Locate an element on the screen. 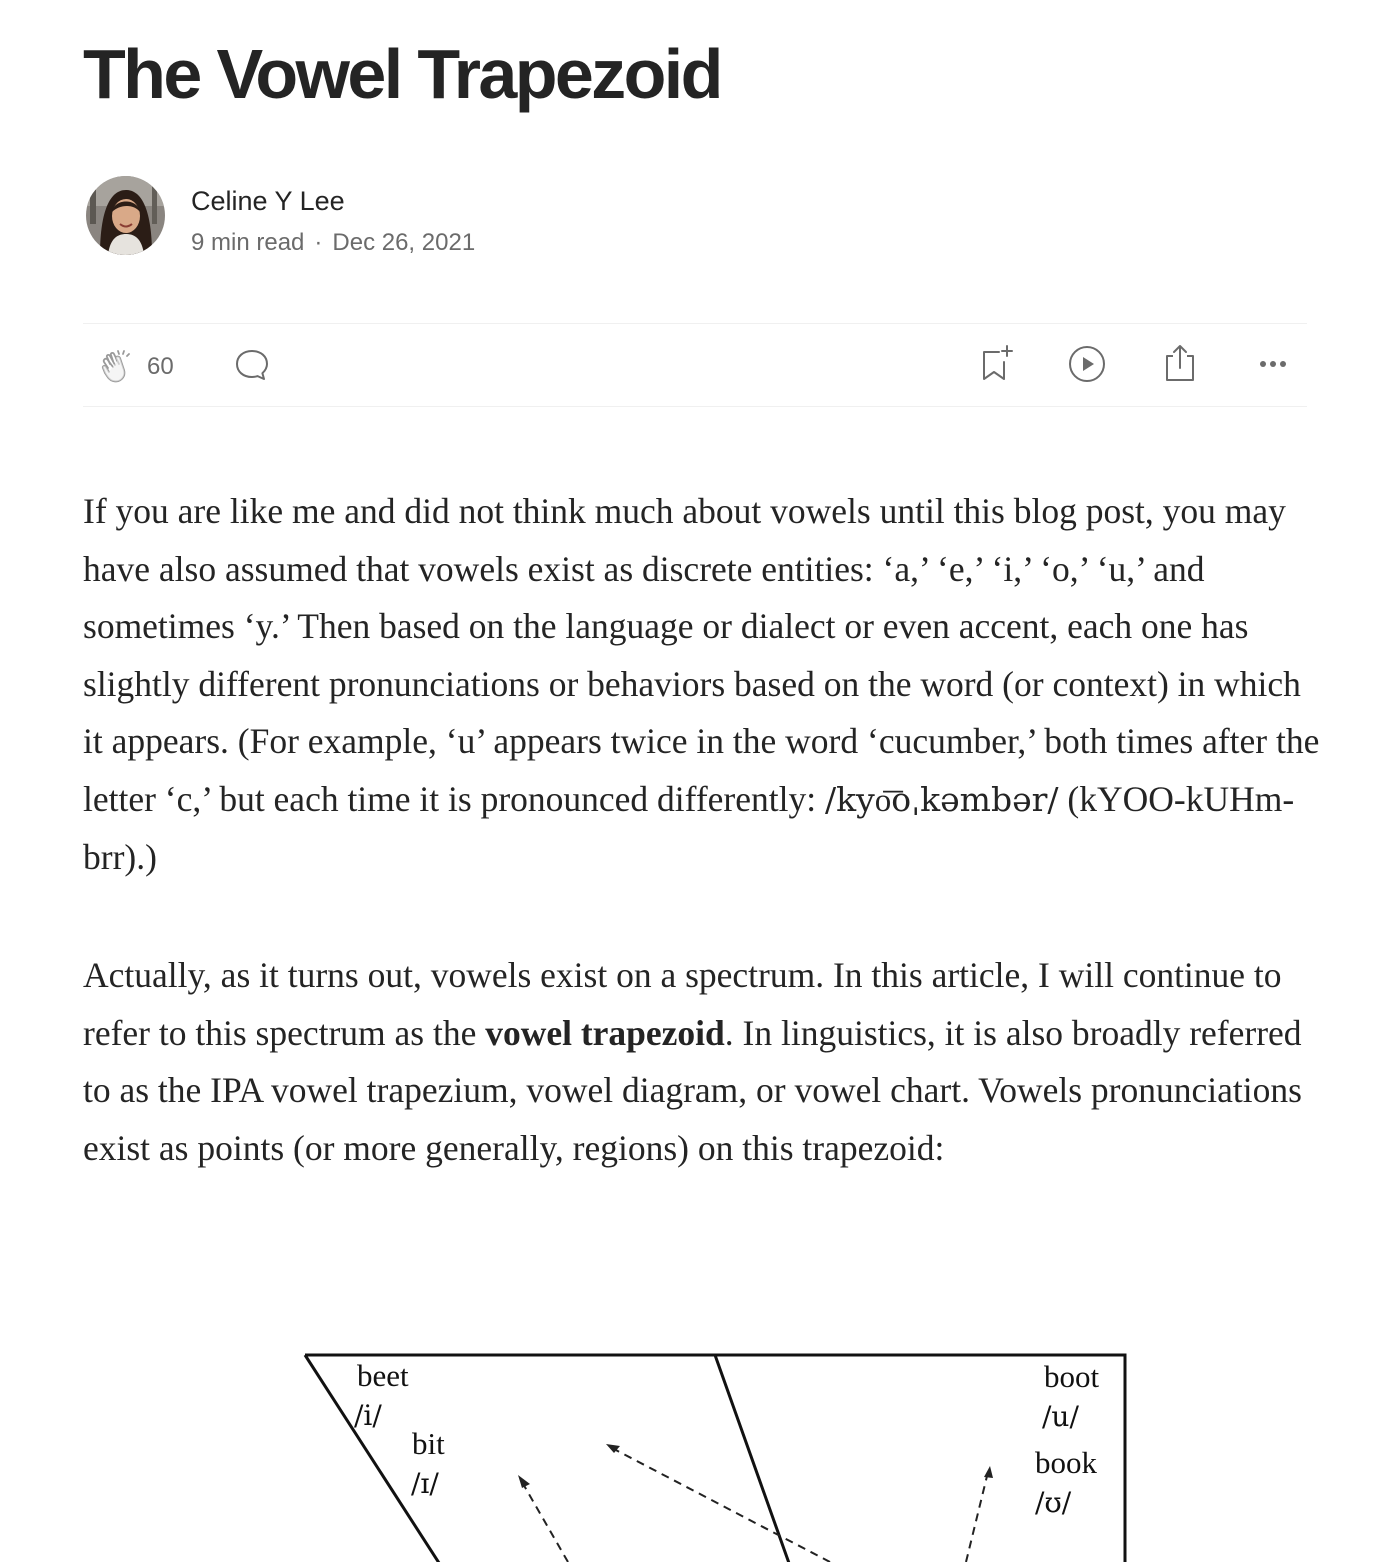 Image resolution: width=1394 pixels, height=1562 pixels. label-book-ipa: /ʊ/ is located at coordinates (1053, 1502).